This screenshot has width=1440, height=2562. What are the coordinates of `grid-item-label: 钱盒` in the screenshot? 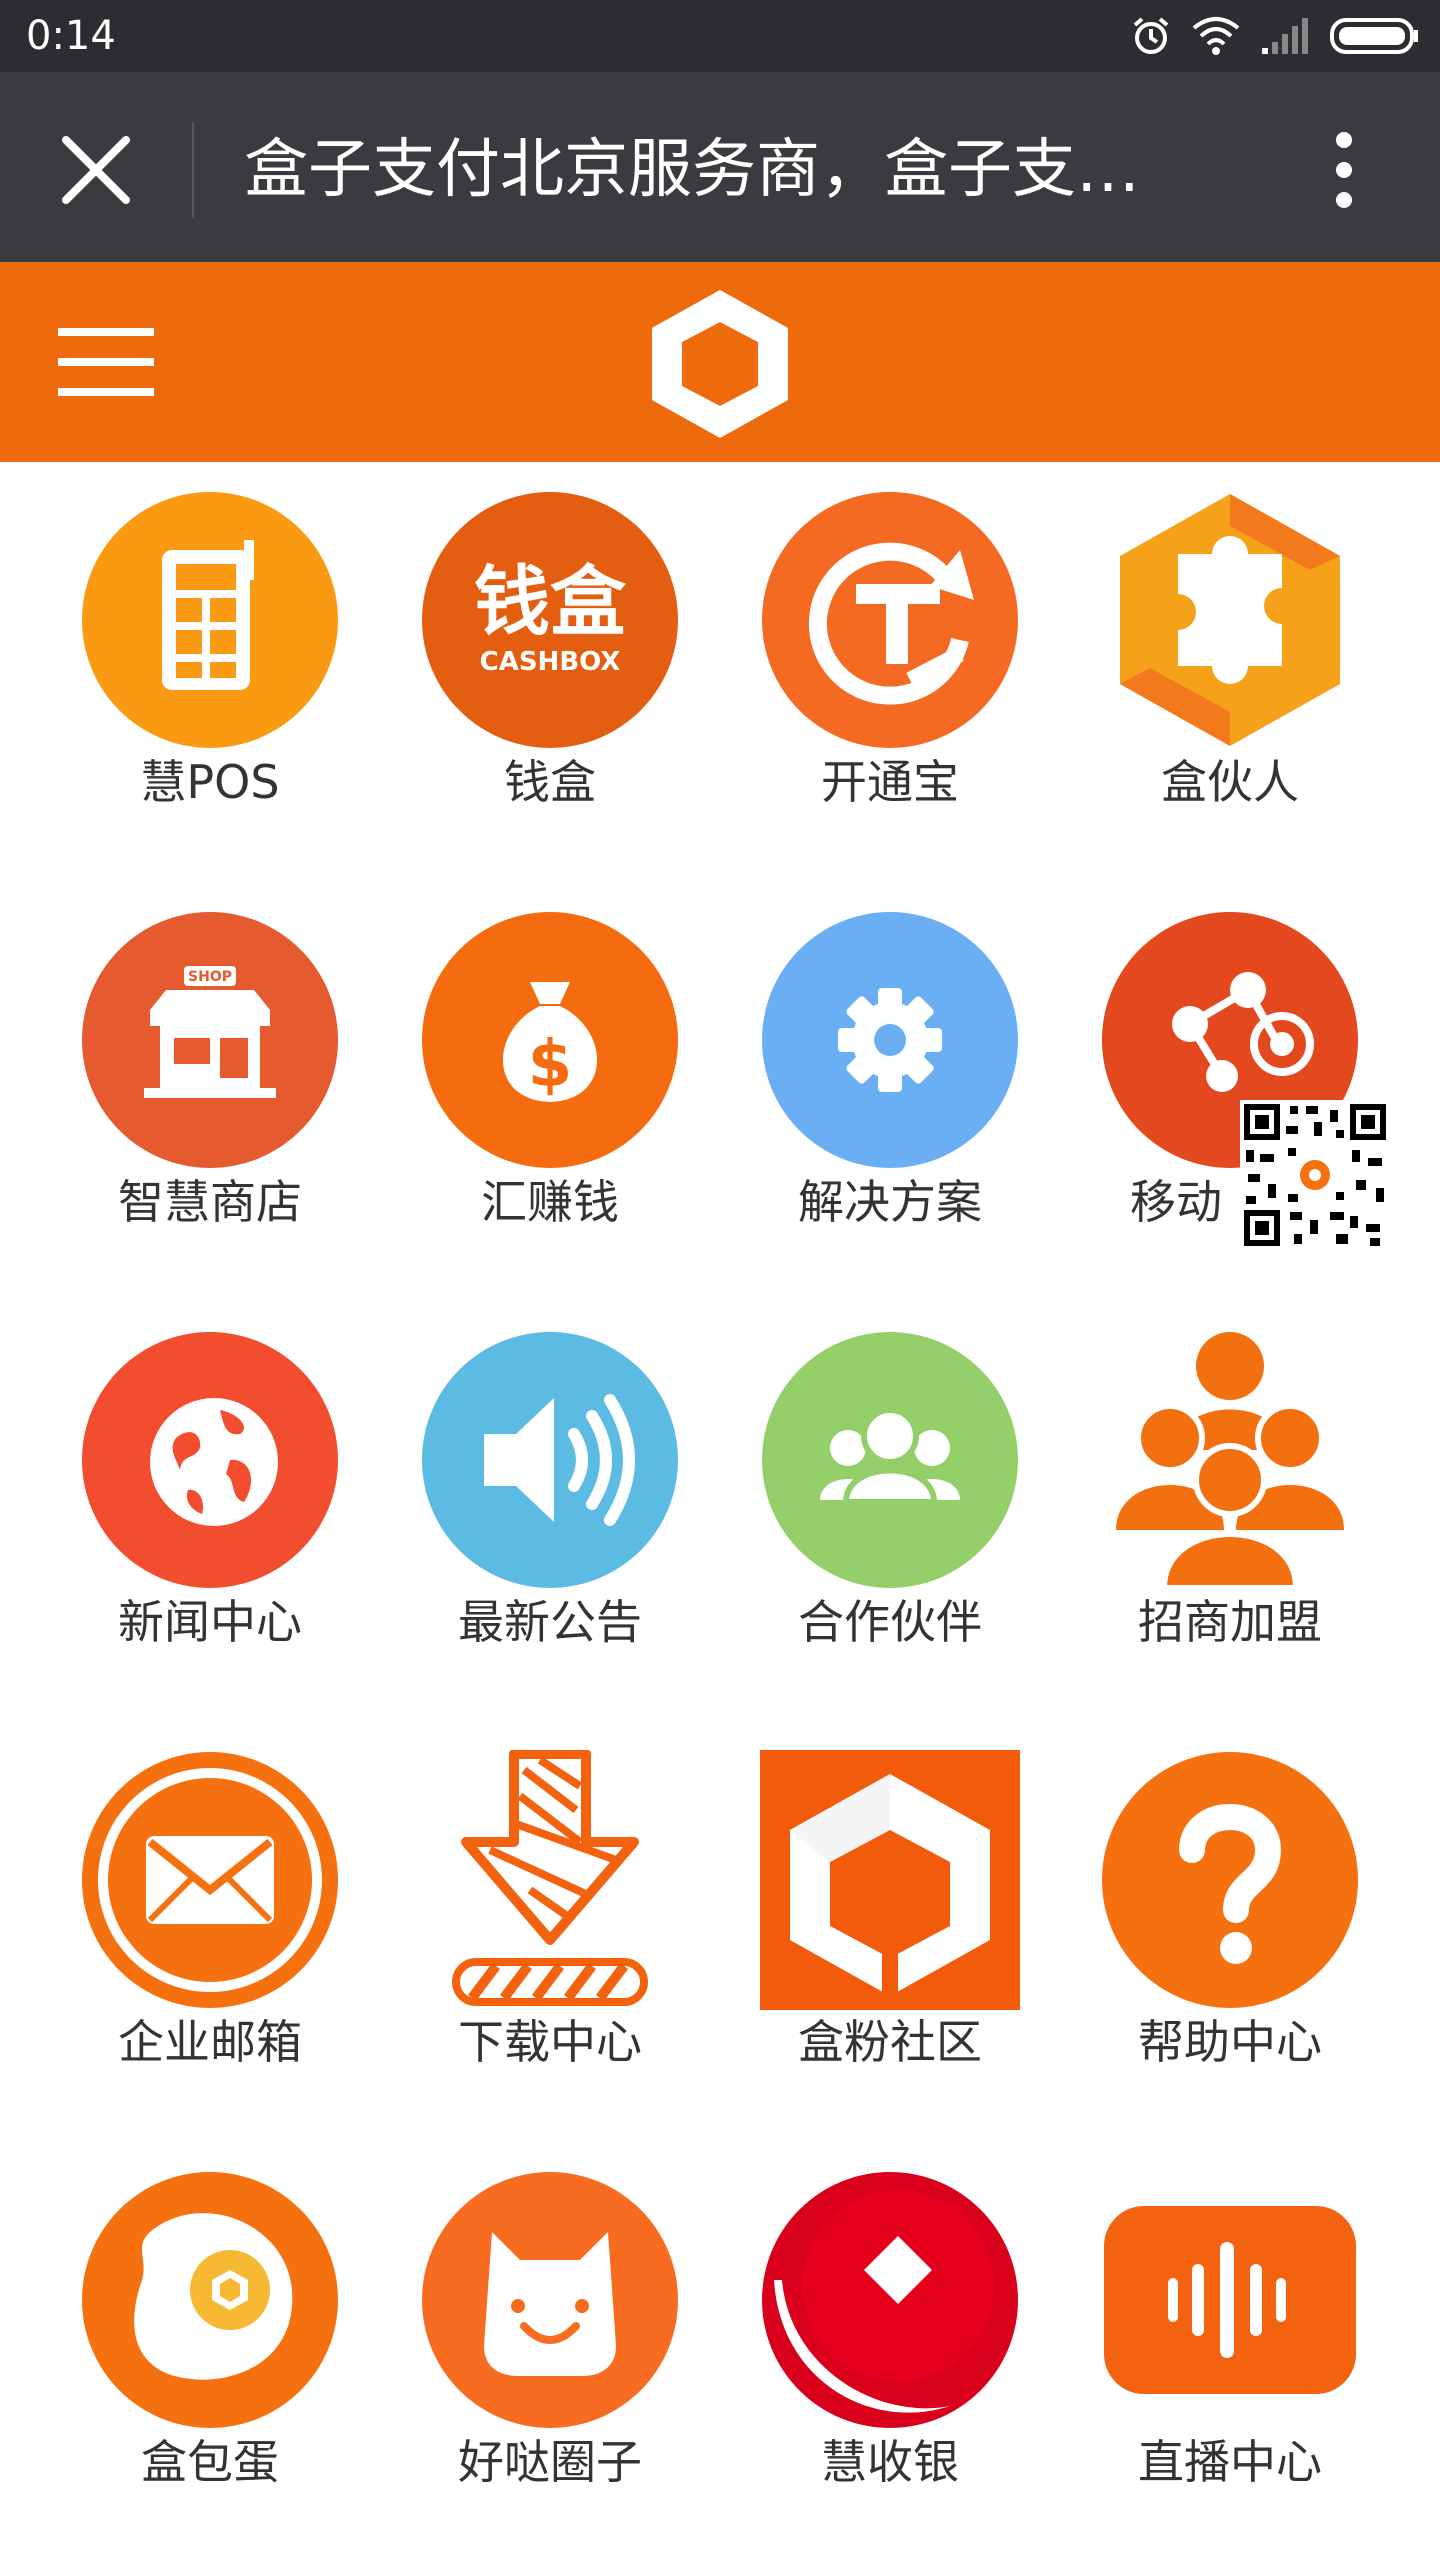 It's located at (550, 782).